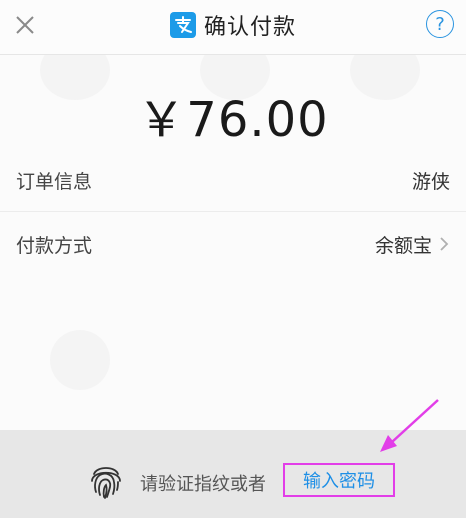 The image size is (466, 518). What do you see at coordinates (80, 360) in the screenshot?
I see `background-decoration` at bounding box center [80, 360].